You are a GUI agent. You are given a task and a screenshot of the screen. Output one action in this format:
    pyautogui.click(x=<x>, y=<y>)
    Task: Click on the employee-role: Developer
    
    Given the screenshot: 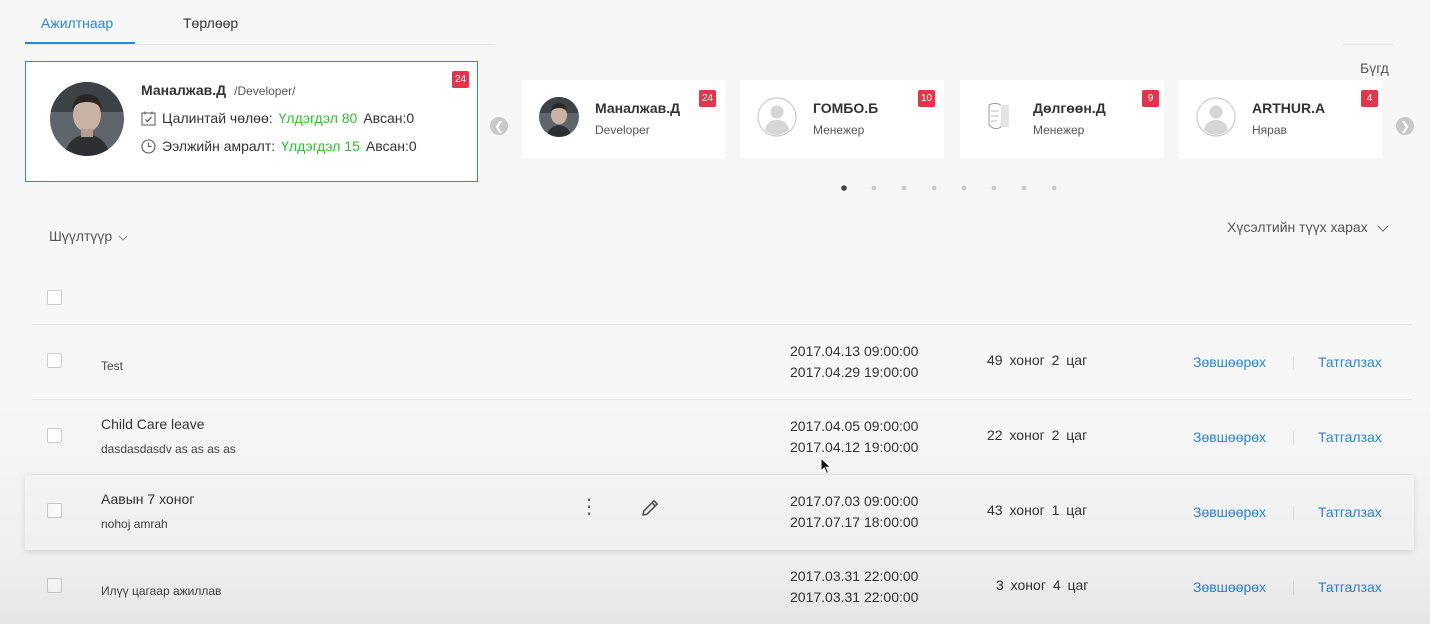 What is the action you would take?
    pyautogui.click(x=622, y=130)
    